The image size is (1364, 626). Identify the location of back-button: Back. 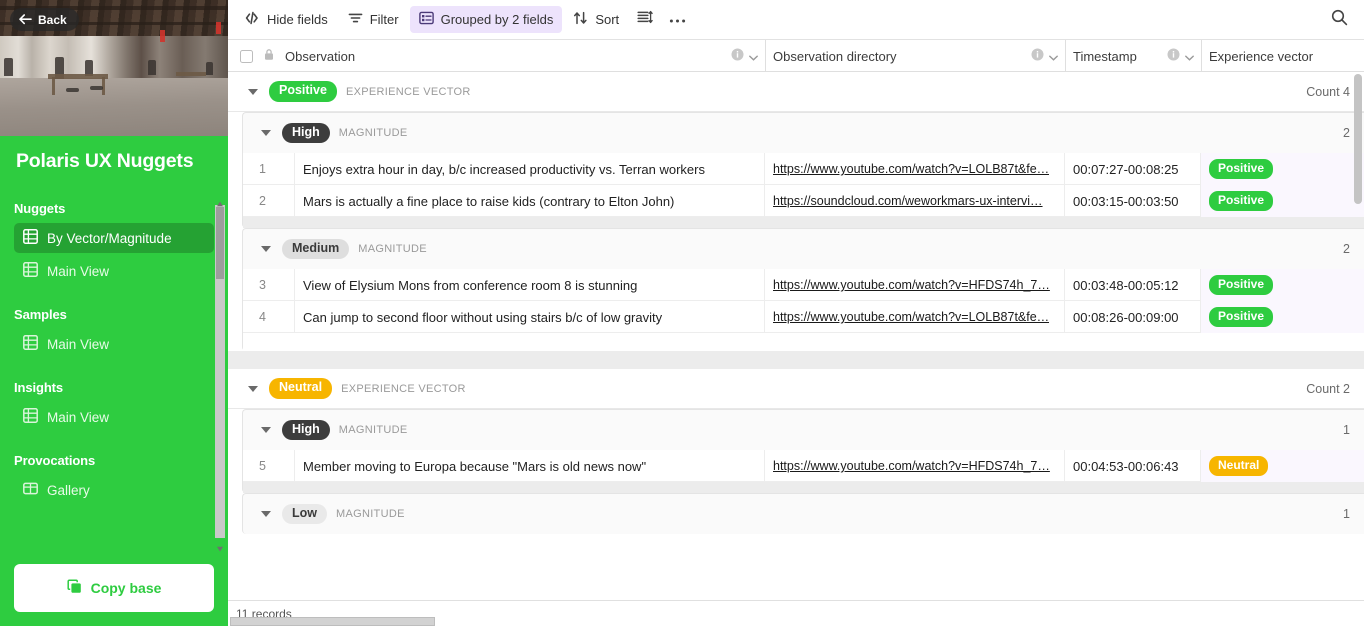
(44, 19).